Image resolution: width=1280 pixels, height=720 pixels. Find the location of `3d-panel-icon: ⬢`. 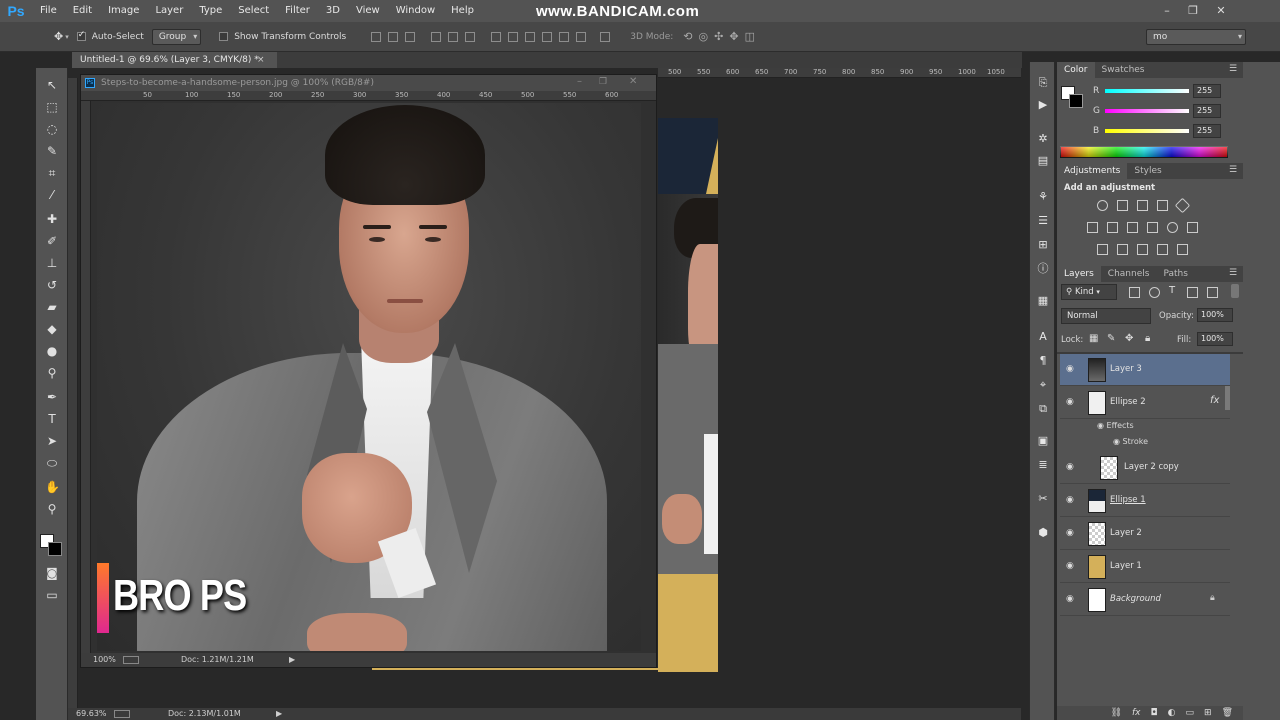

3d-panel-icon: ⬢ is located at coordinates (1043, 533).